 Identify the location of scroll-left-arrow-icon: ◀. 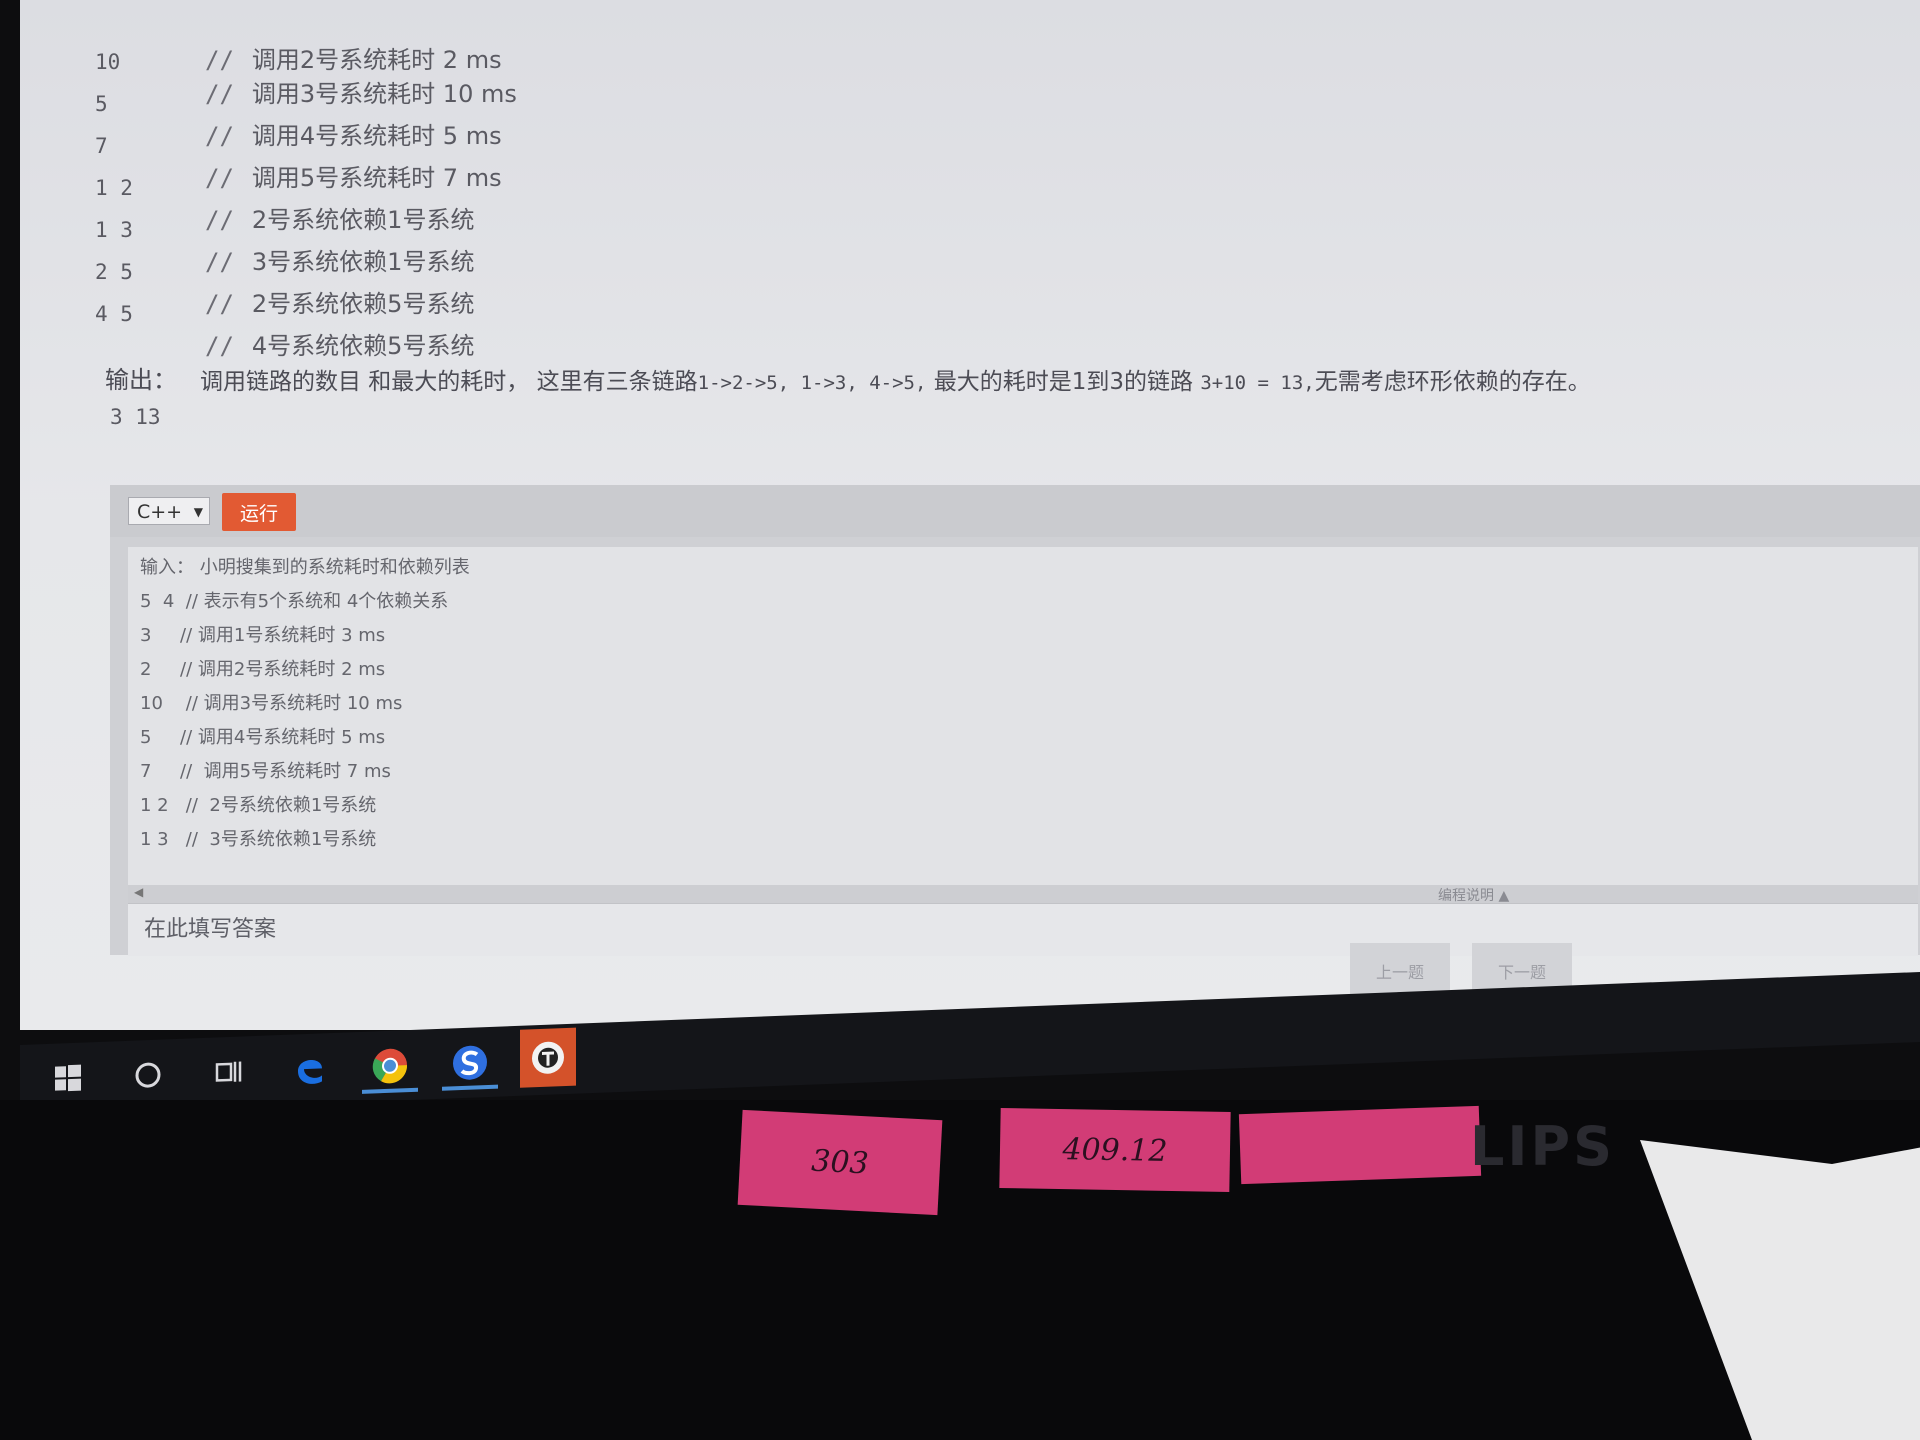
(138, 892).